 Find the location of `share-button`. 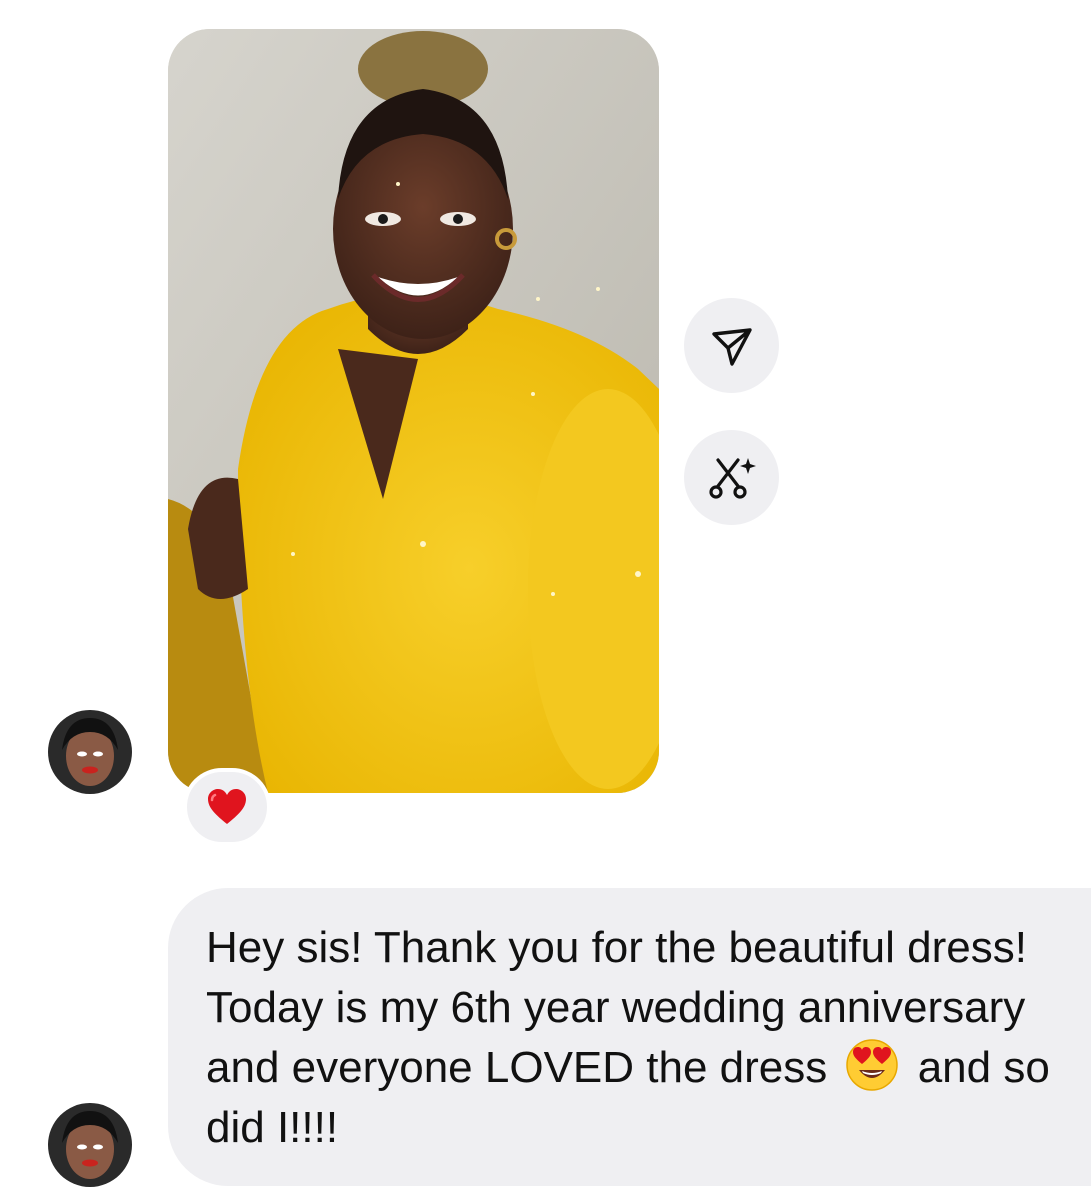

share-button is located at coordinates (731, 345).